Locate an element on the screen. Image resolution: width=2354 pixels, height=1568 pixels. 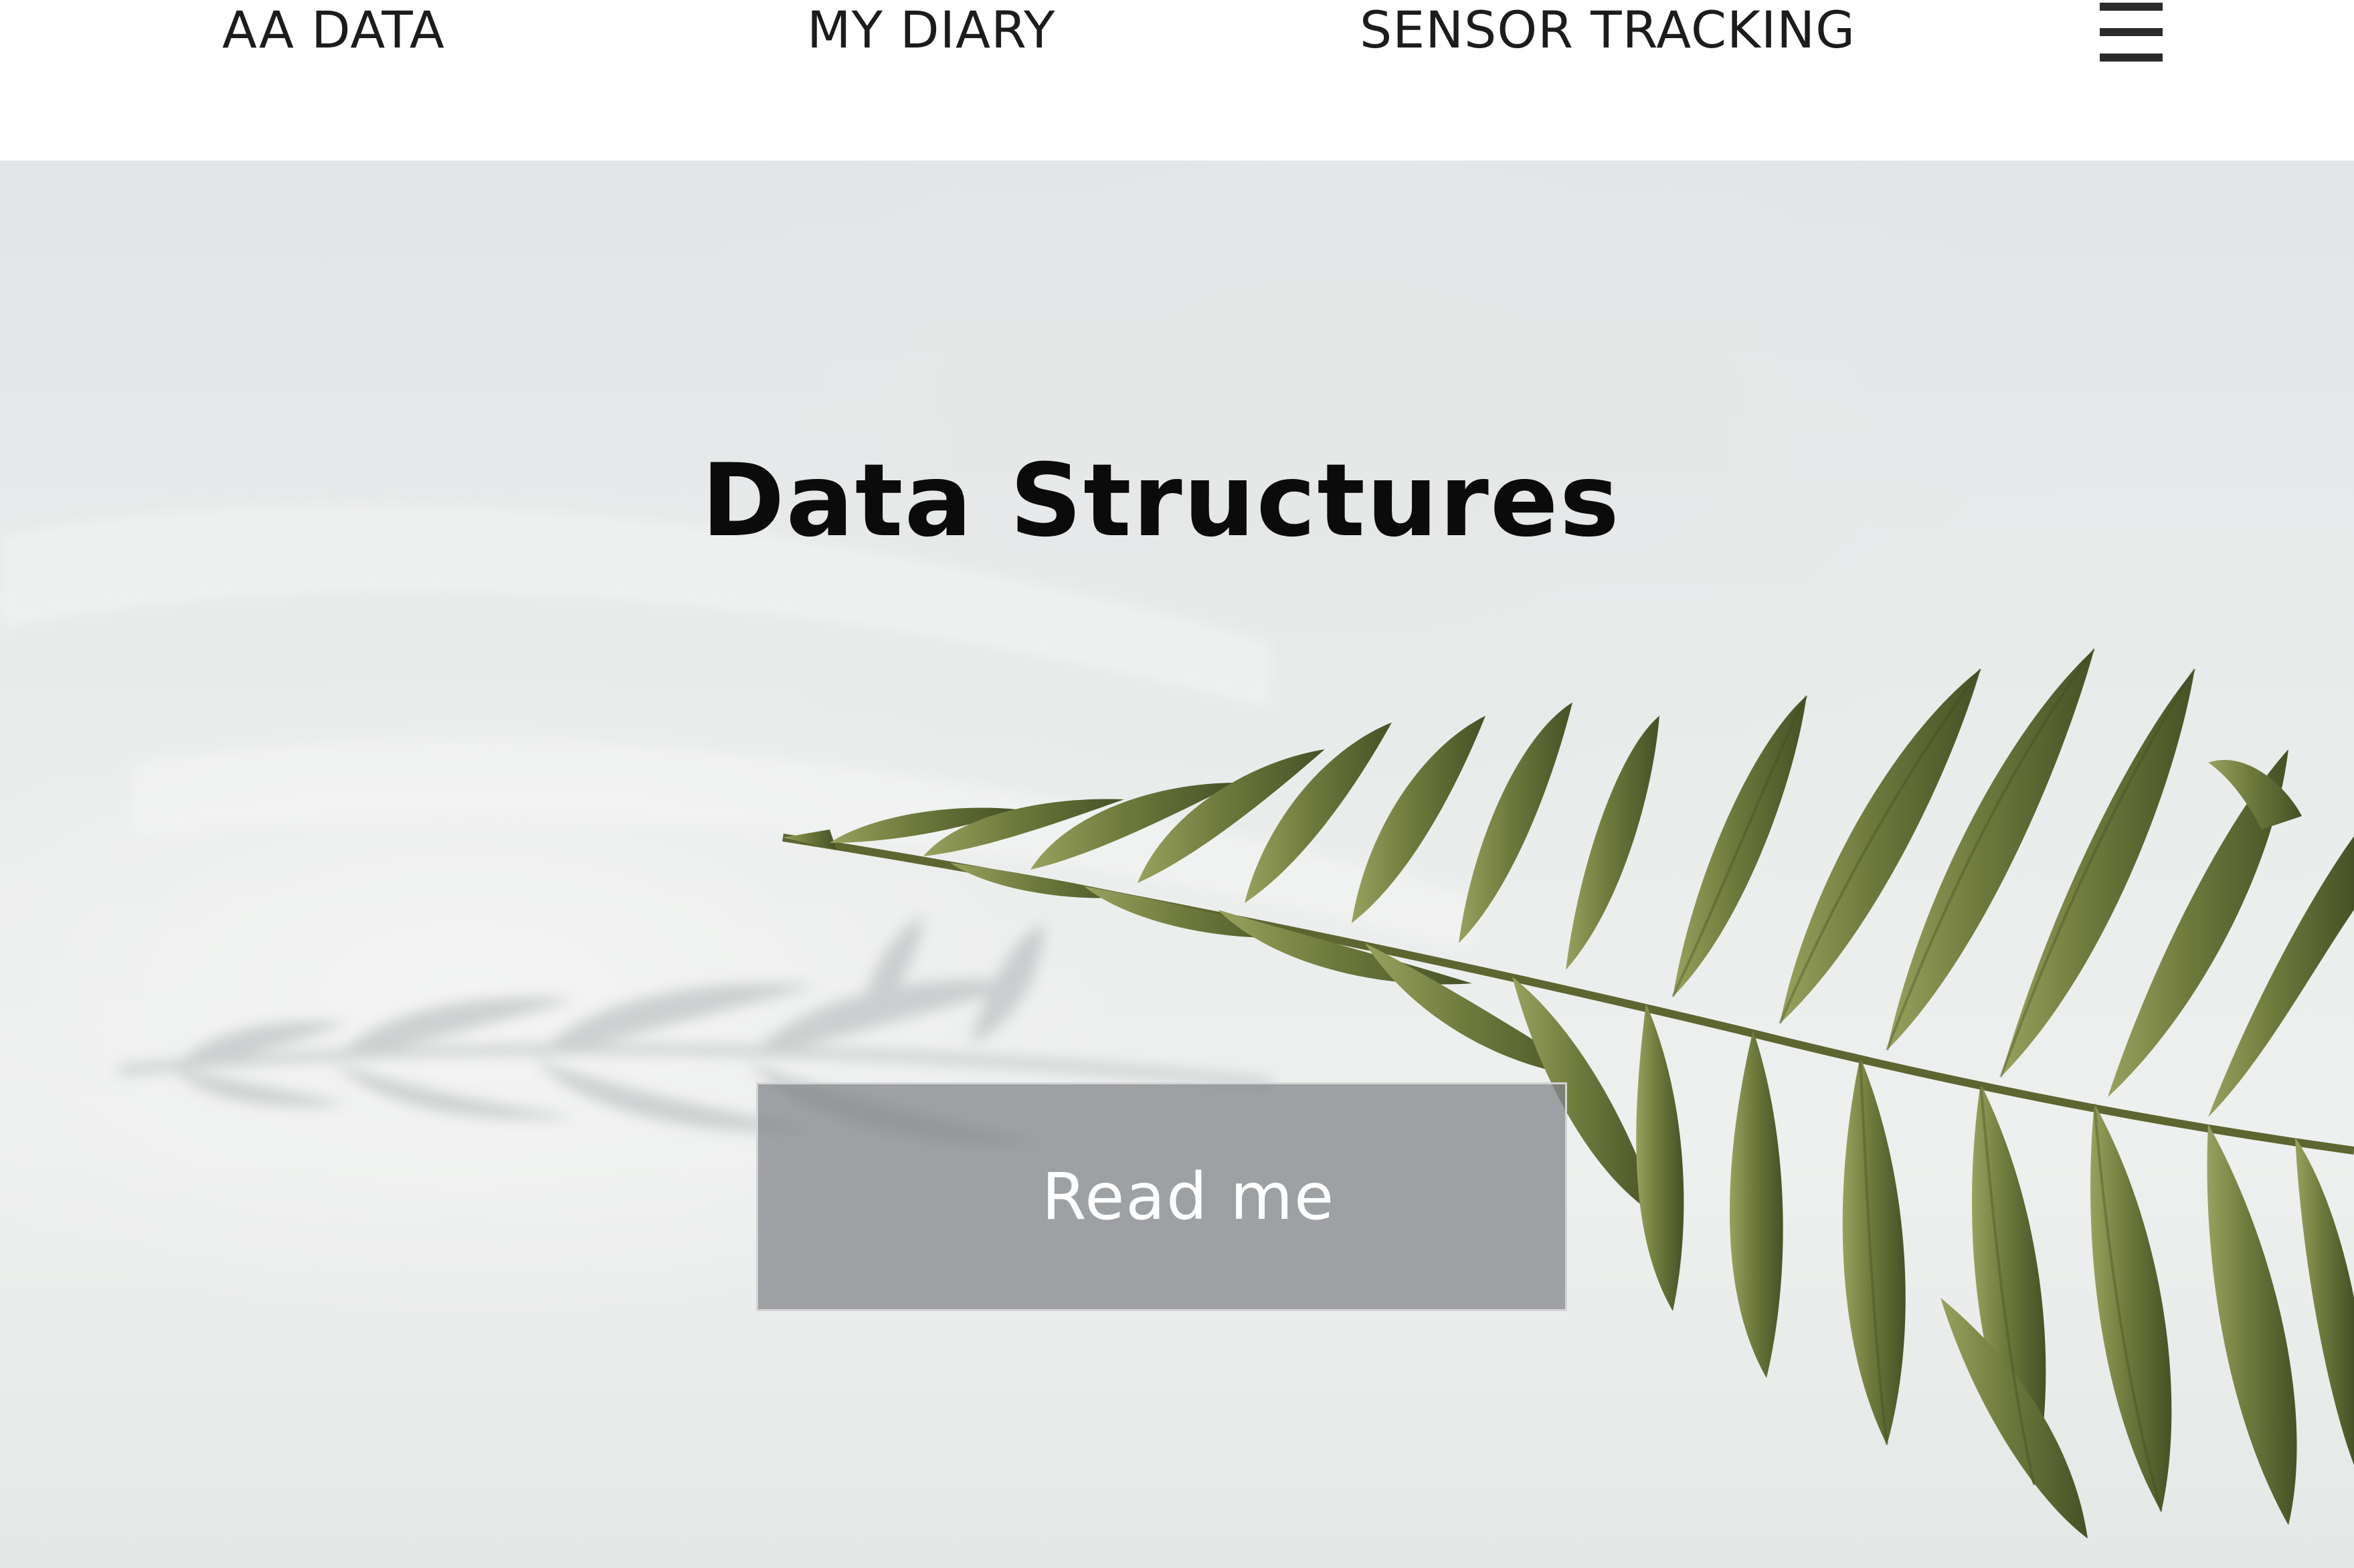
page-title: Data Structures is located at coordinates (1161, 500).